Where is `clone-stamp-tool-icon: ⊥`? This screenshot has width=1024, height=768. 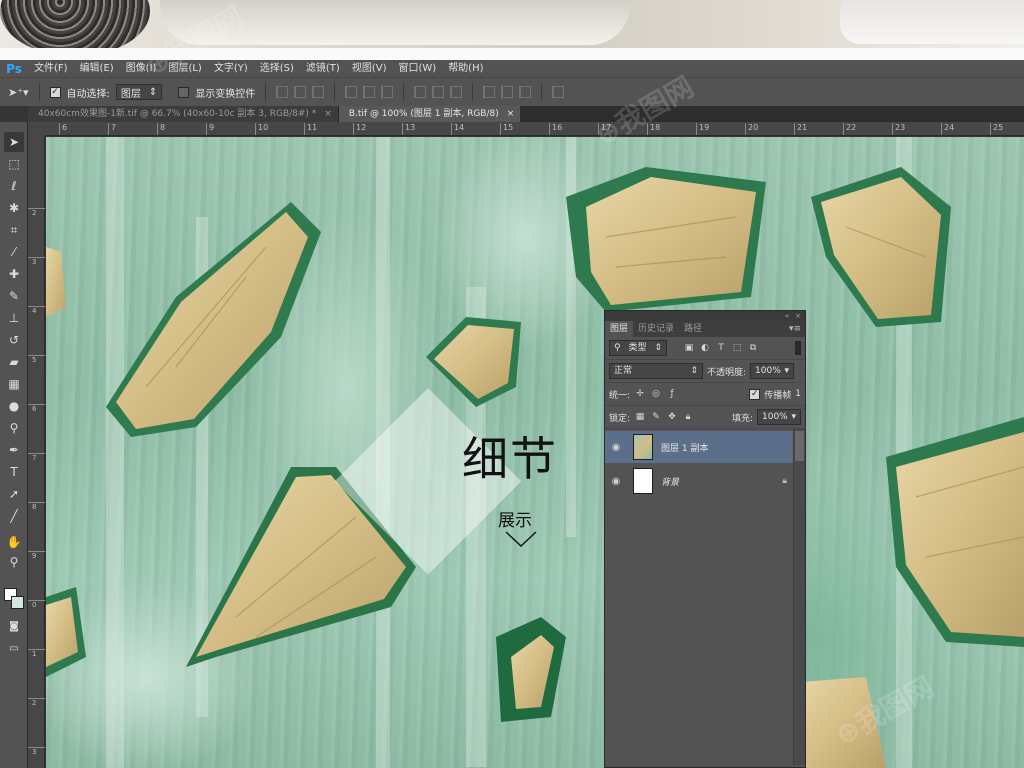
clone-stamp-tool-icon: ⊥ is located at coordinates (14, 318).